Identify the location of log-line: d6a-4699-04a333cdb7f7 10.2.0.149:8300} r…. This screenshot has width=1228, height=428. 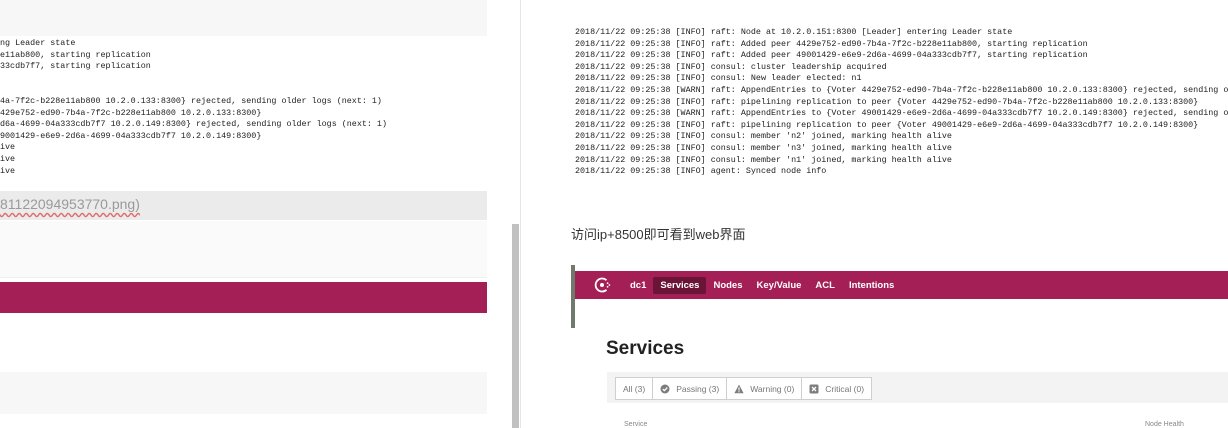
(193, 124).